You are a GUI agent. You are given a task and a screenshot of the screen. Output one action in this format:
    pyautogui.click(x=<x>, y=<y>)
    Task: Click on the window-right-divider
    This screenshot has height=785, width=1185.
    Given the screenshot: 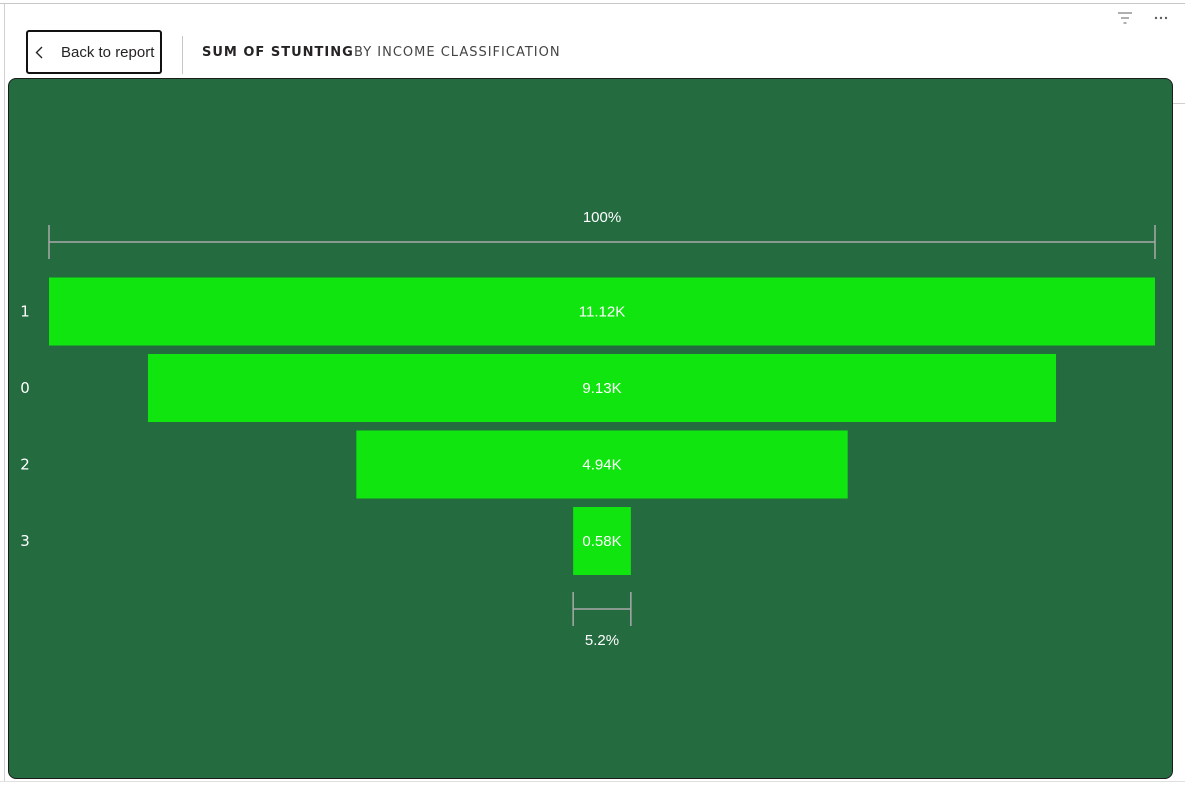 What is the action you would take?
    pyautogui.click(x=1179, y=103)
    